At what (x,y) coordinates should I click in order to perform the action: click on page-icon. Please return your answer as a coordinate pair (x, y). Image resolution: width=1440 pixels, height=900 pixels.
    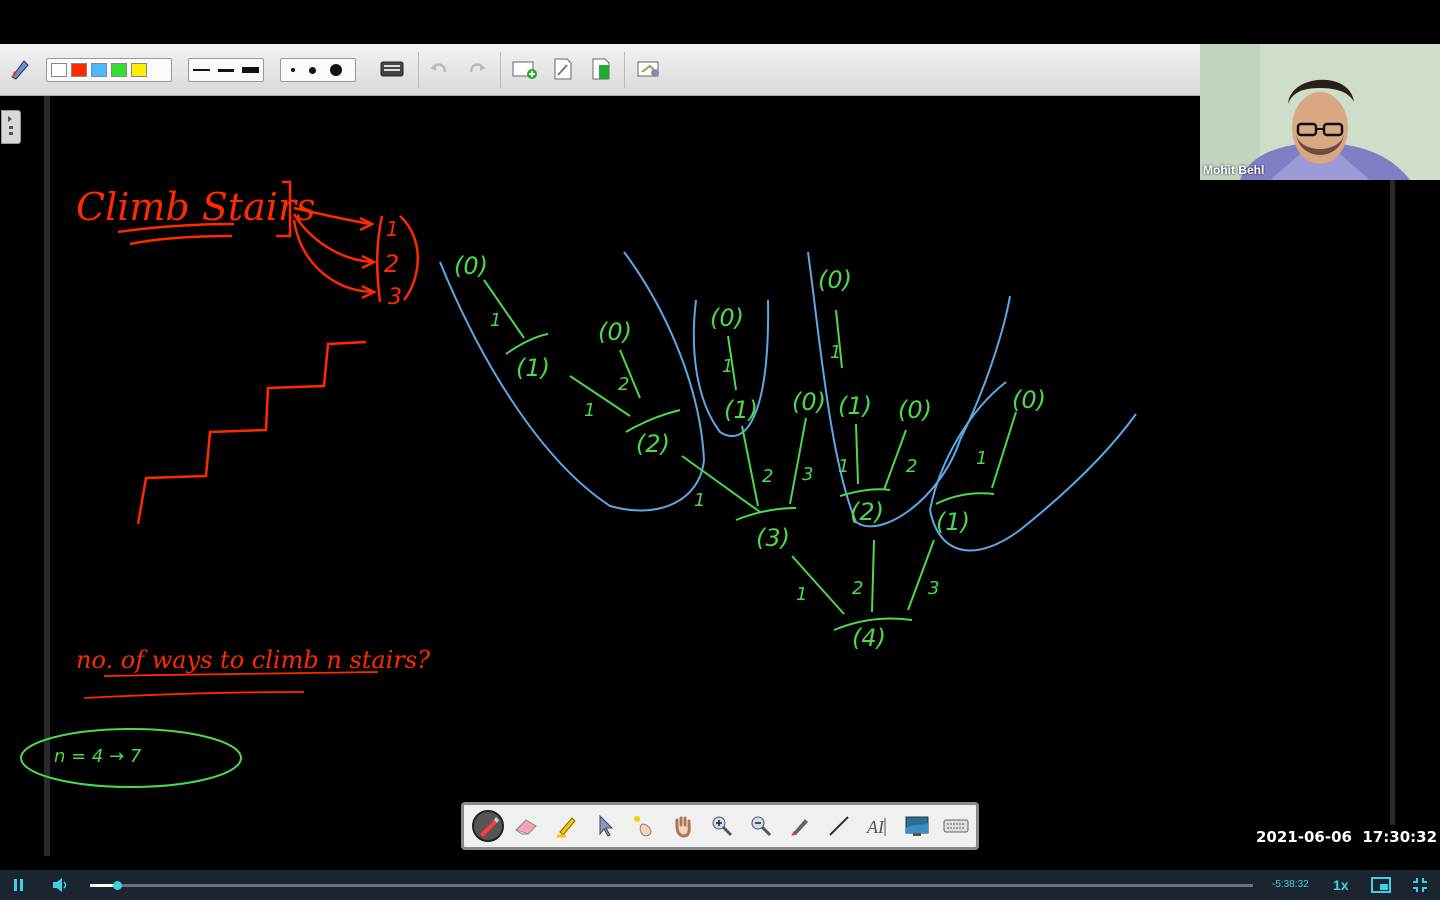
    Looking at the image, I should click on (563, 69).